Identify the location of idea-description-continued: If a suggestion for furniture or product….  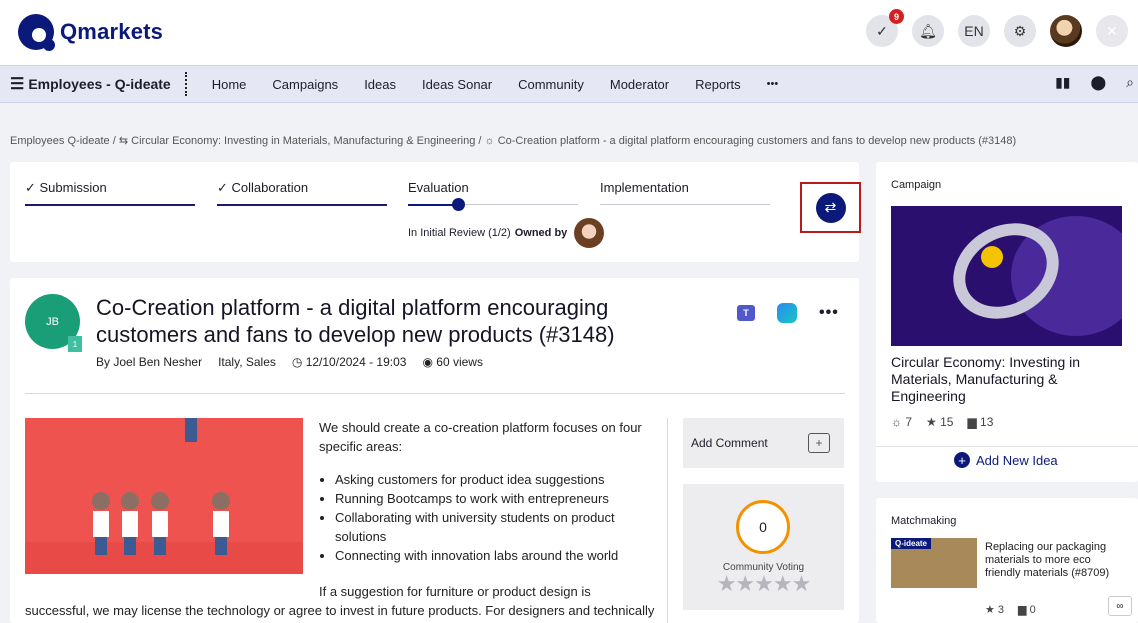
(345, 601).